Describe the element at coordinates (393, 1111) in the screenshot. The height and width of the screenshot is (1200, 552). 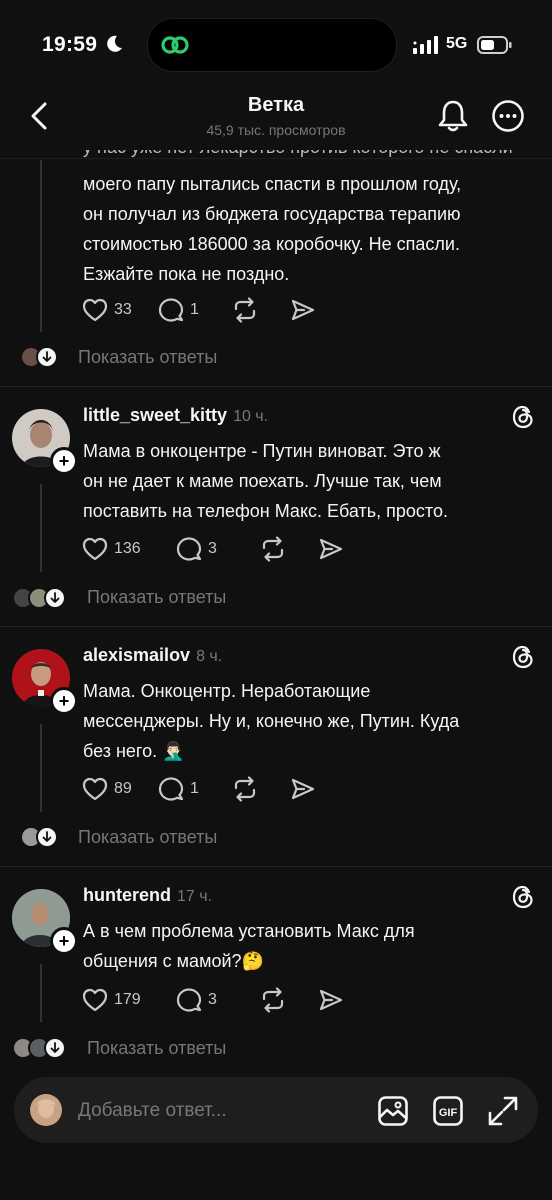
I see `image-icon` at that location.